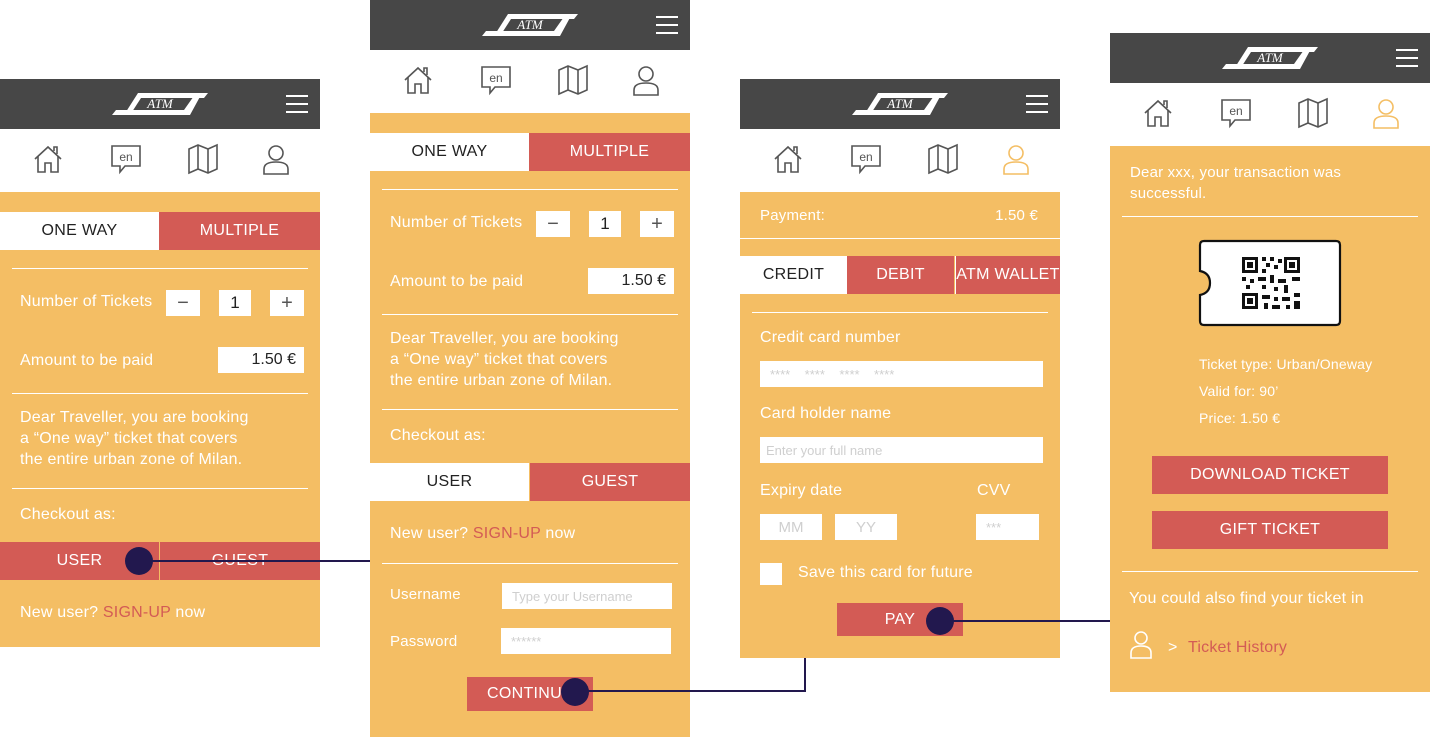 This screenshot has height=737, width=1430. What do you see at coordinates (801, 490) in the screenshot?
I see `expiry-label: Expiry date` at bounding box center [801, 490].